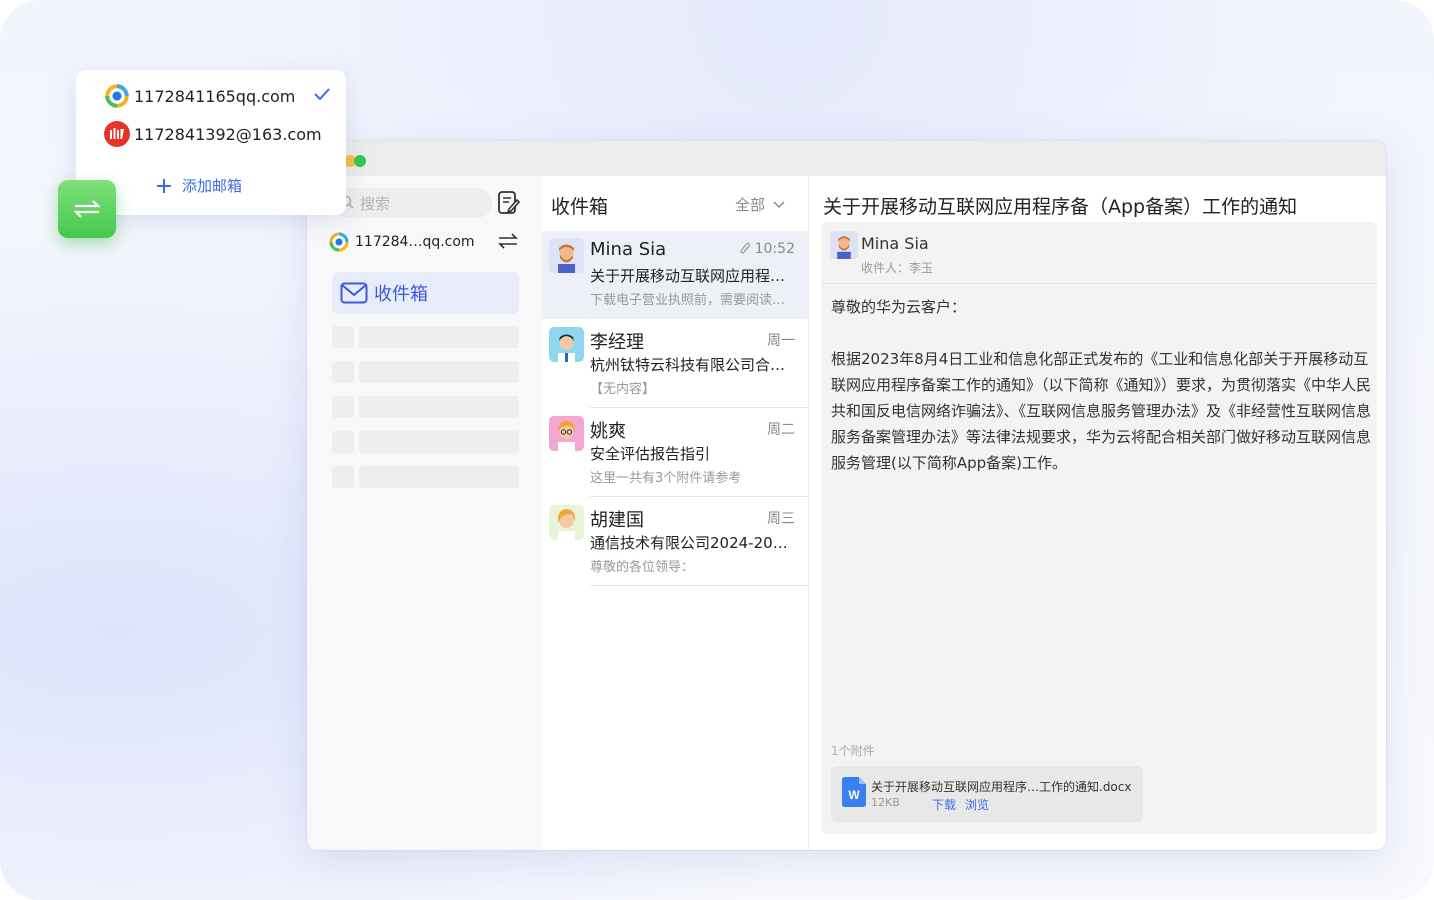 The image size is (1434, 900). I want to click on switch-account-fab, so click(87, 209).